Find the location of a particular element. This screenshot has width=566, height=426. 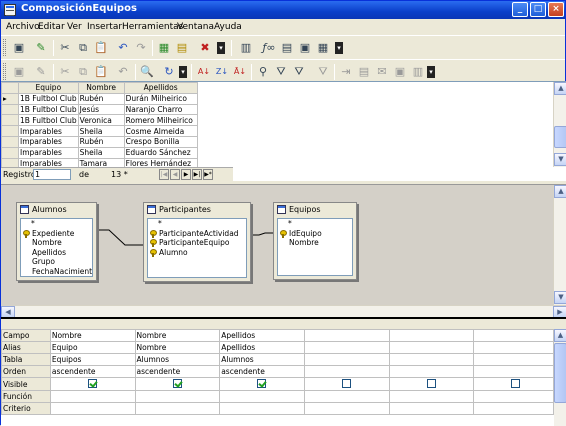

cell-tabla: Equipos is located at coordinates (92, 359).